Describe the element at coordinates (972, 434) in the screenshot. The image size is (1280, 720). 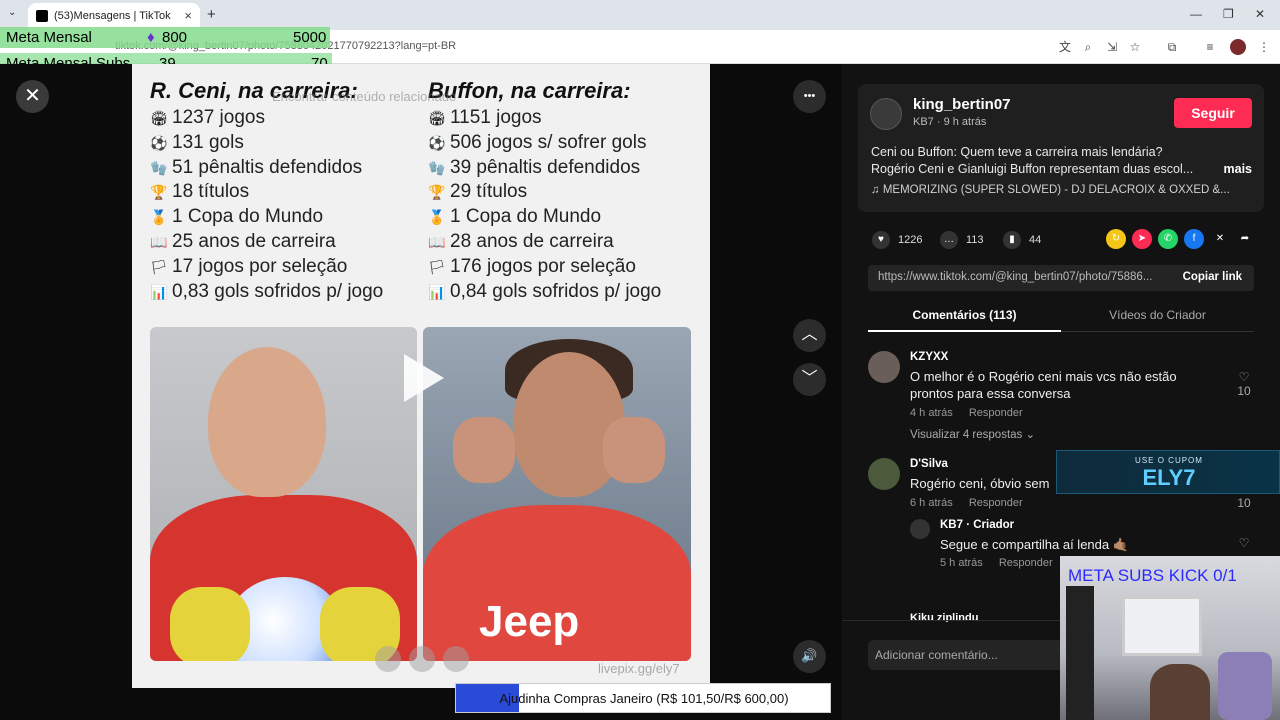
I see `view-replies-link: Visualizar 4 respostas ⌄` at that location.